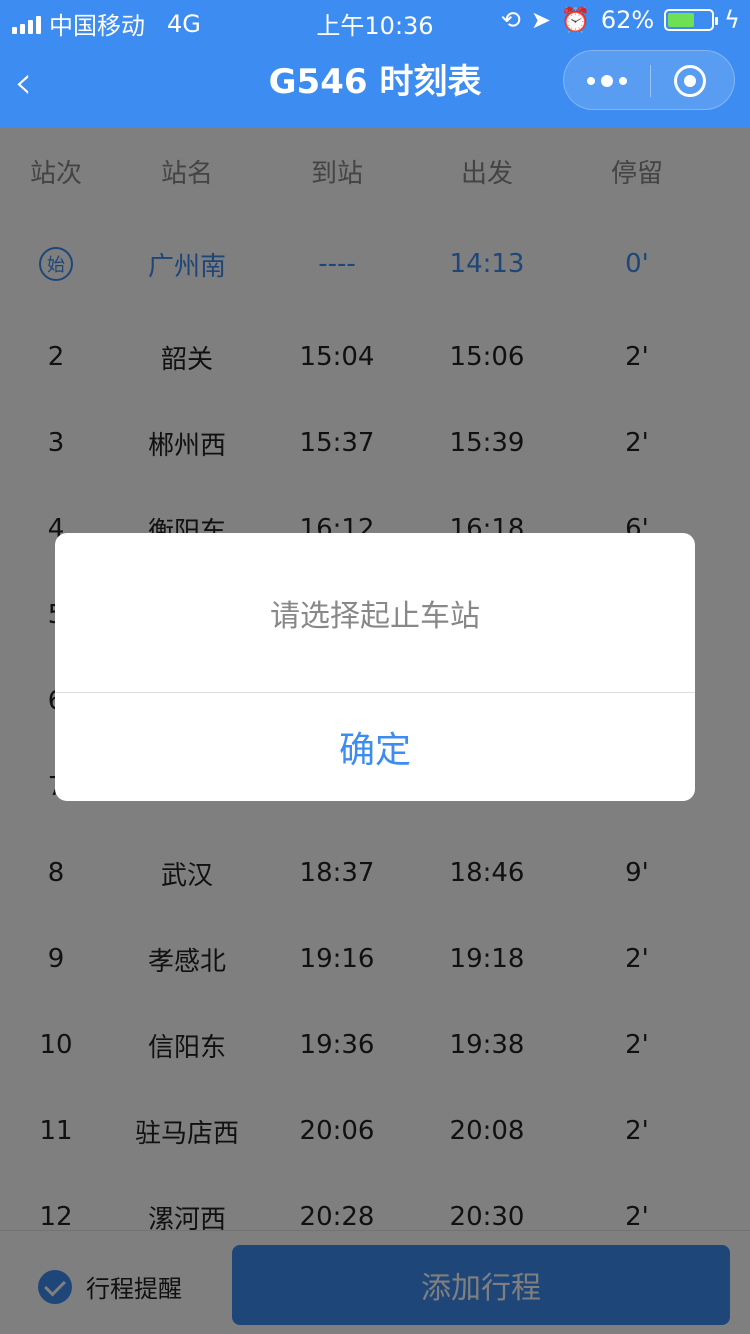 This screenshot has height=1334, width=750. Describe the element at coordinates (510, 20) in the screenshot. I see `lock-rotation-icon: ⟲` at that location.